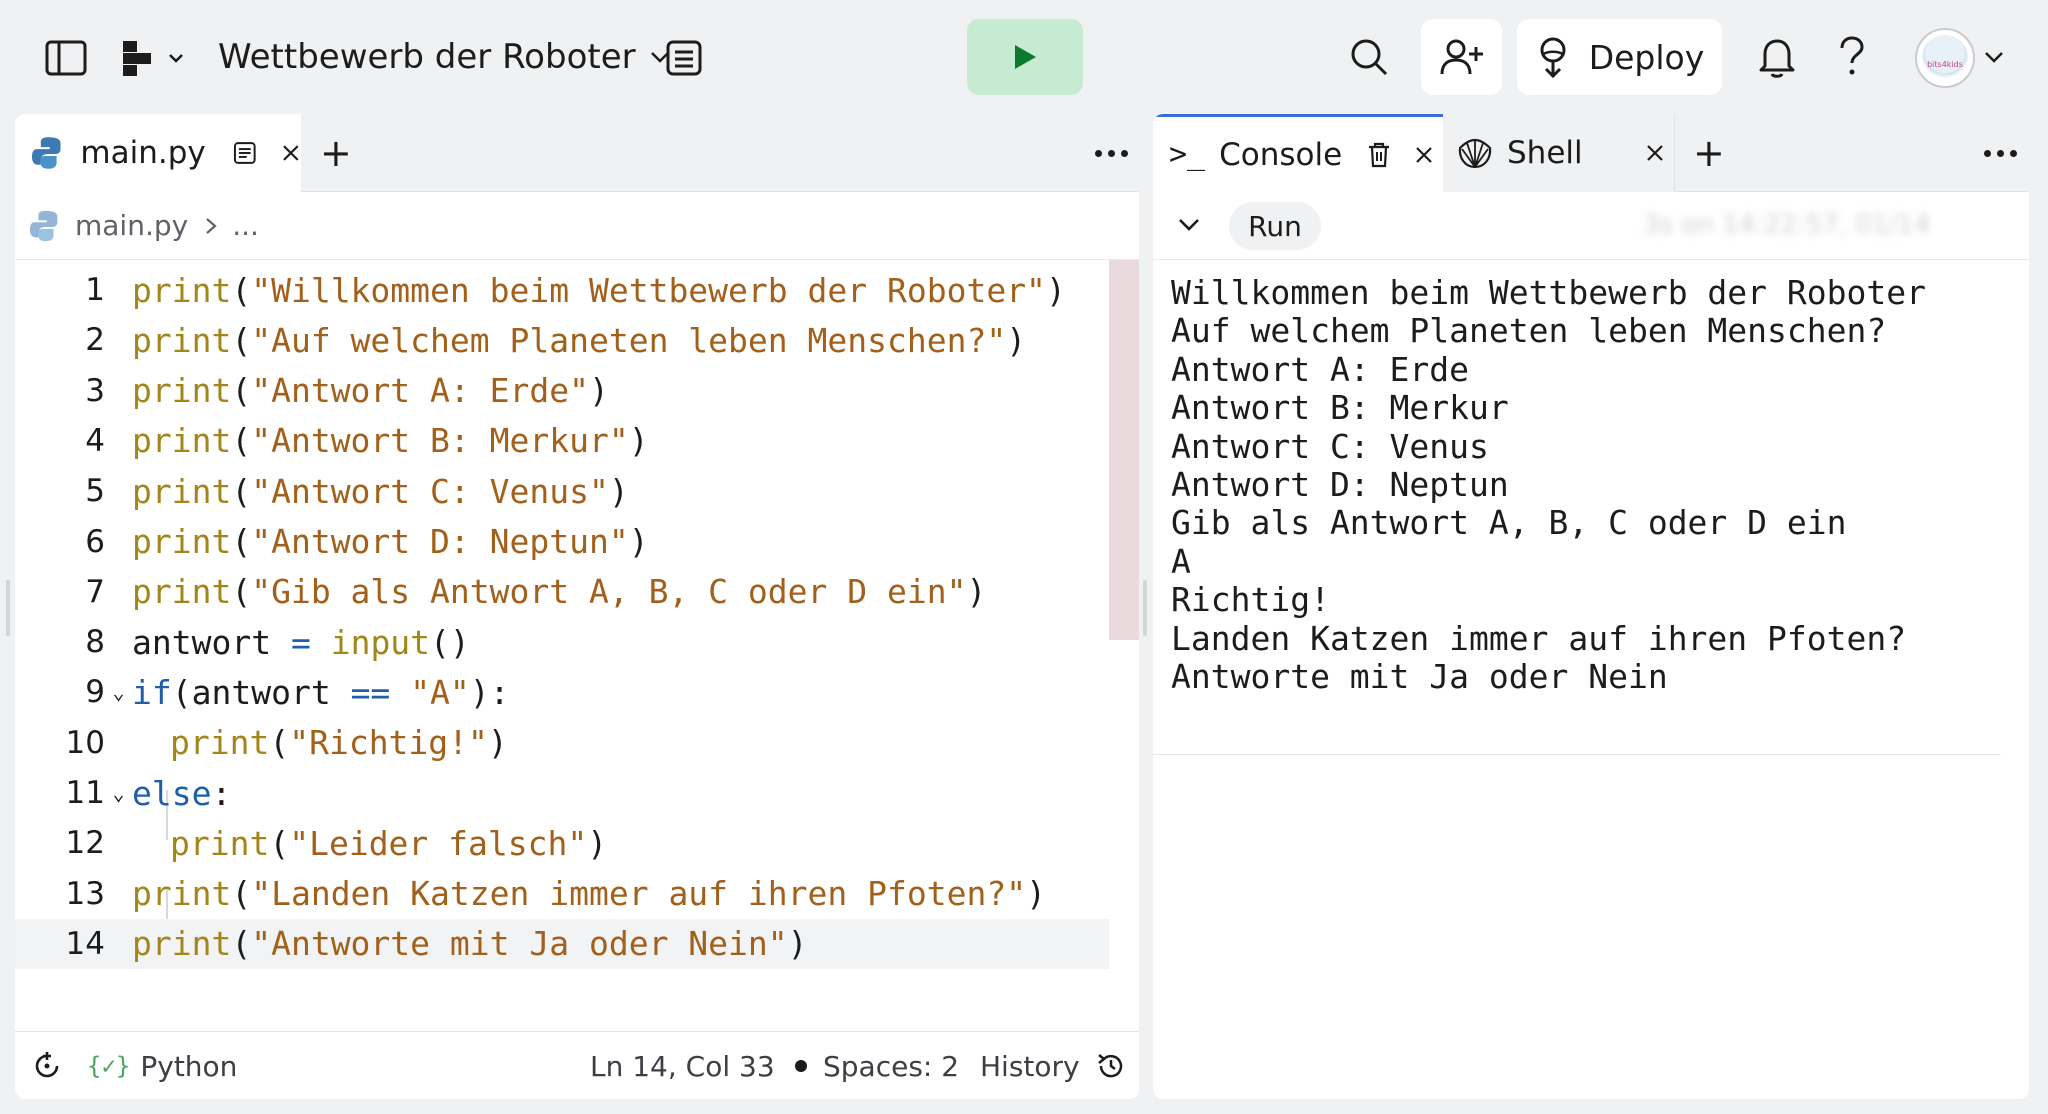 This screenshot has height=1114, width=2048. I want to click on chevron-right-icon, so click(211, 225).